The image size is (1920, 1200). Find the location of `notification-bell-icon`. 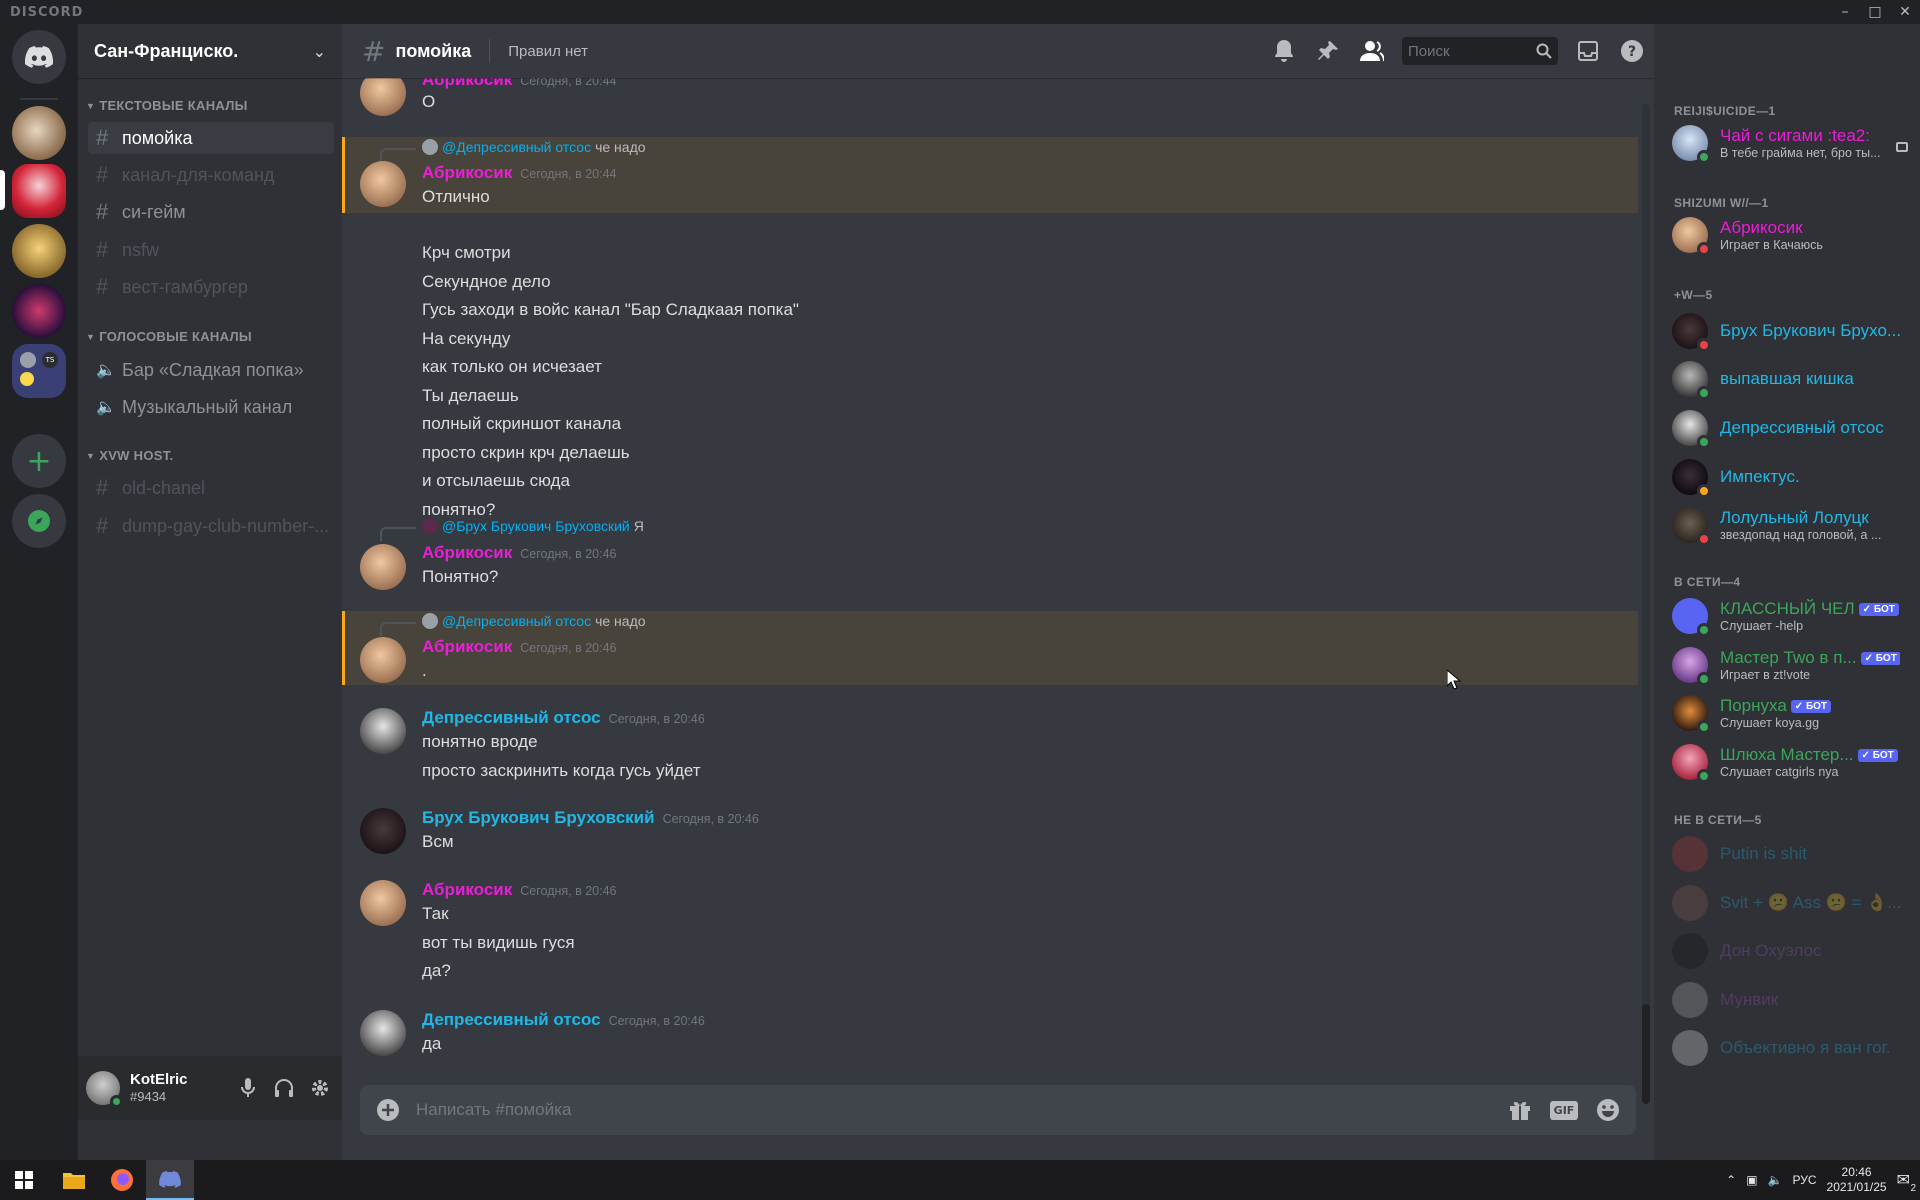

notification-bell-icon is located at coordinates (1284, 51).